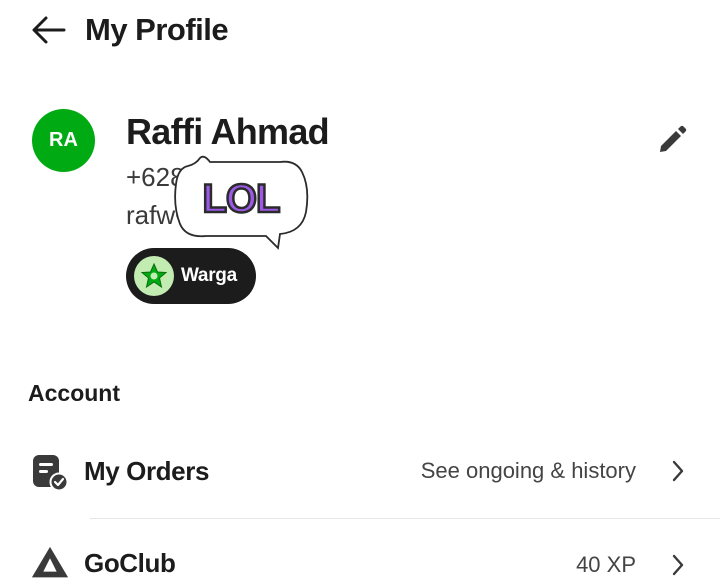 This screenshot has width=720, height=584. I want to click on membership-badge: Warga, so click(191, 276).